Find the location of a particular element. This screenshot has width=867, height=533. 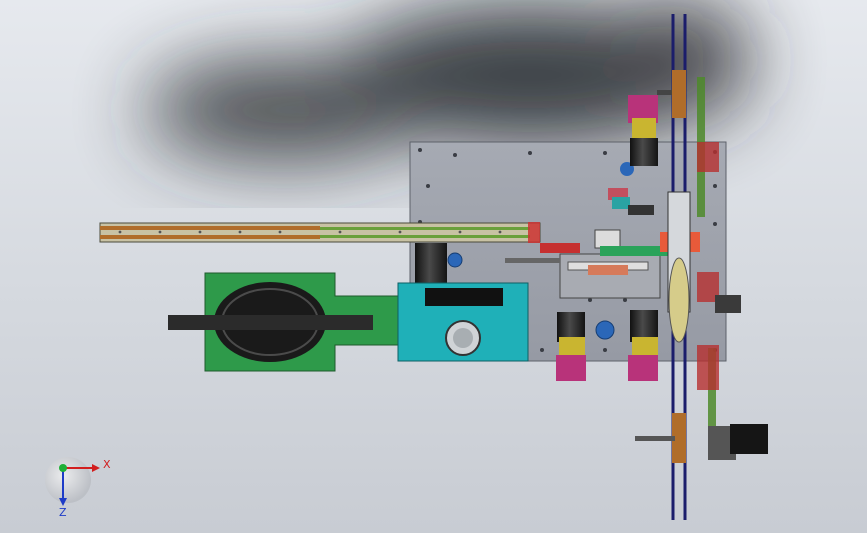

x-axis-label: X is located at coordinates (107, 464).